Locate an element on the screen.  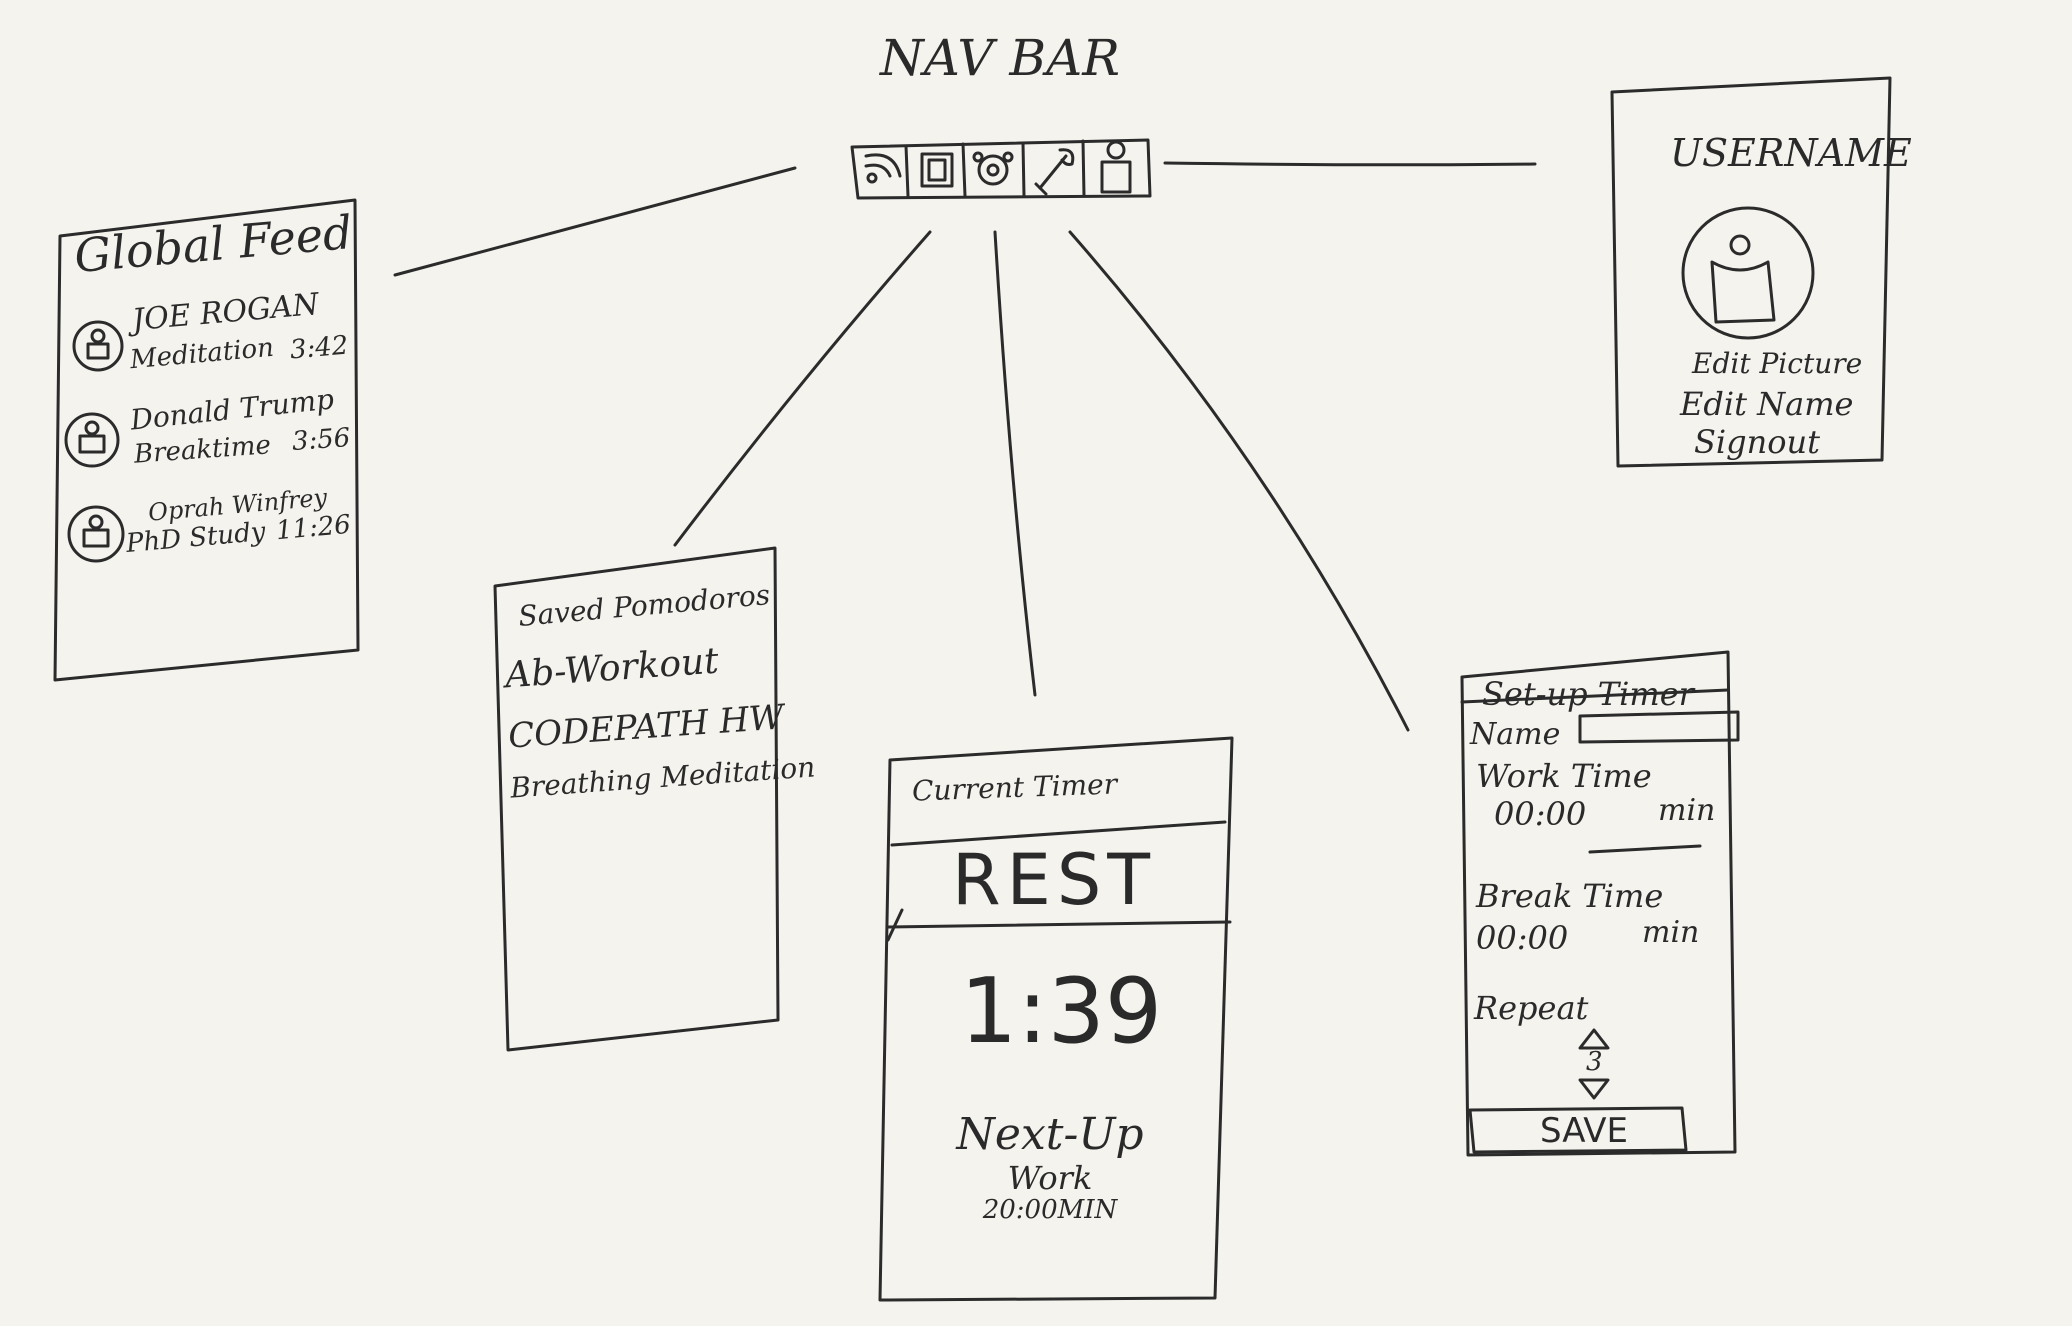
nav-label: NAV BAR is located at coordinates (1000, 58).